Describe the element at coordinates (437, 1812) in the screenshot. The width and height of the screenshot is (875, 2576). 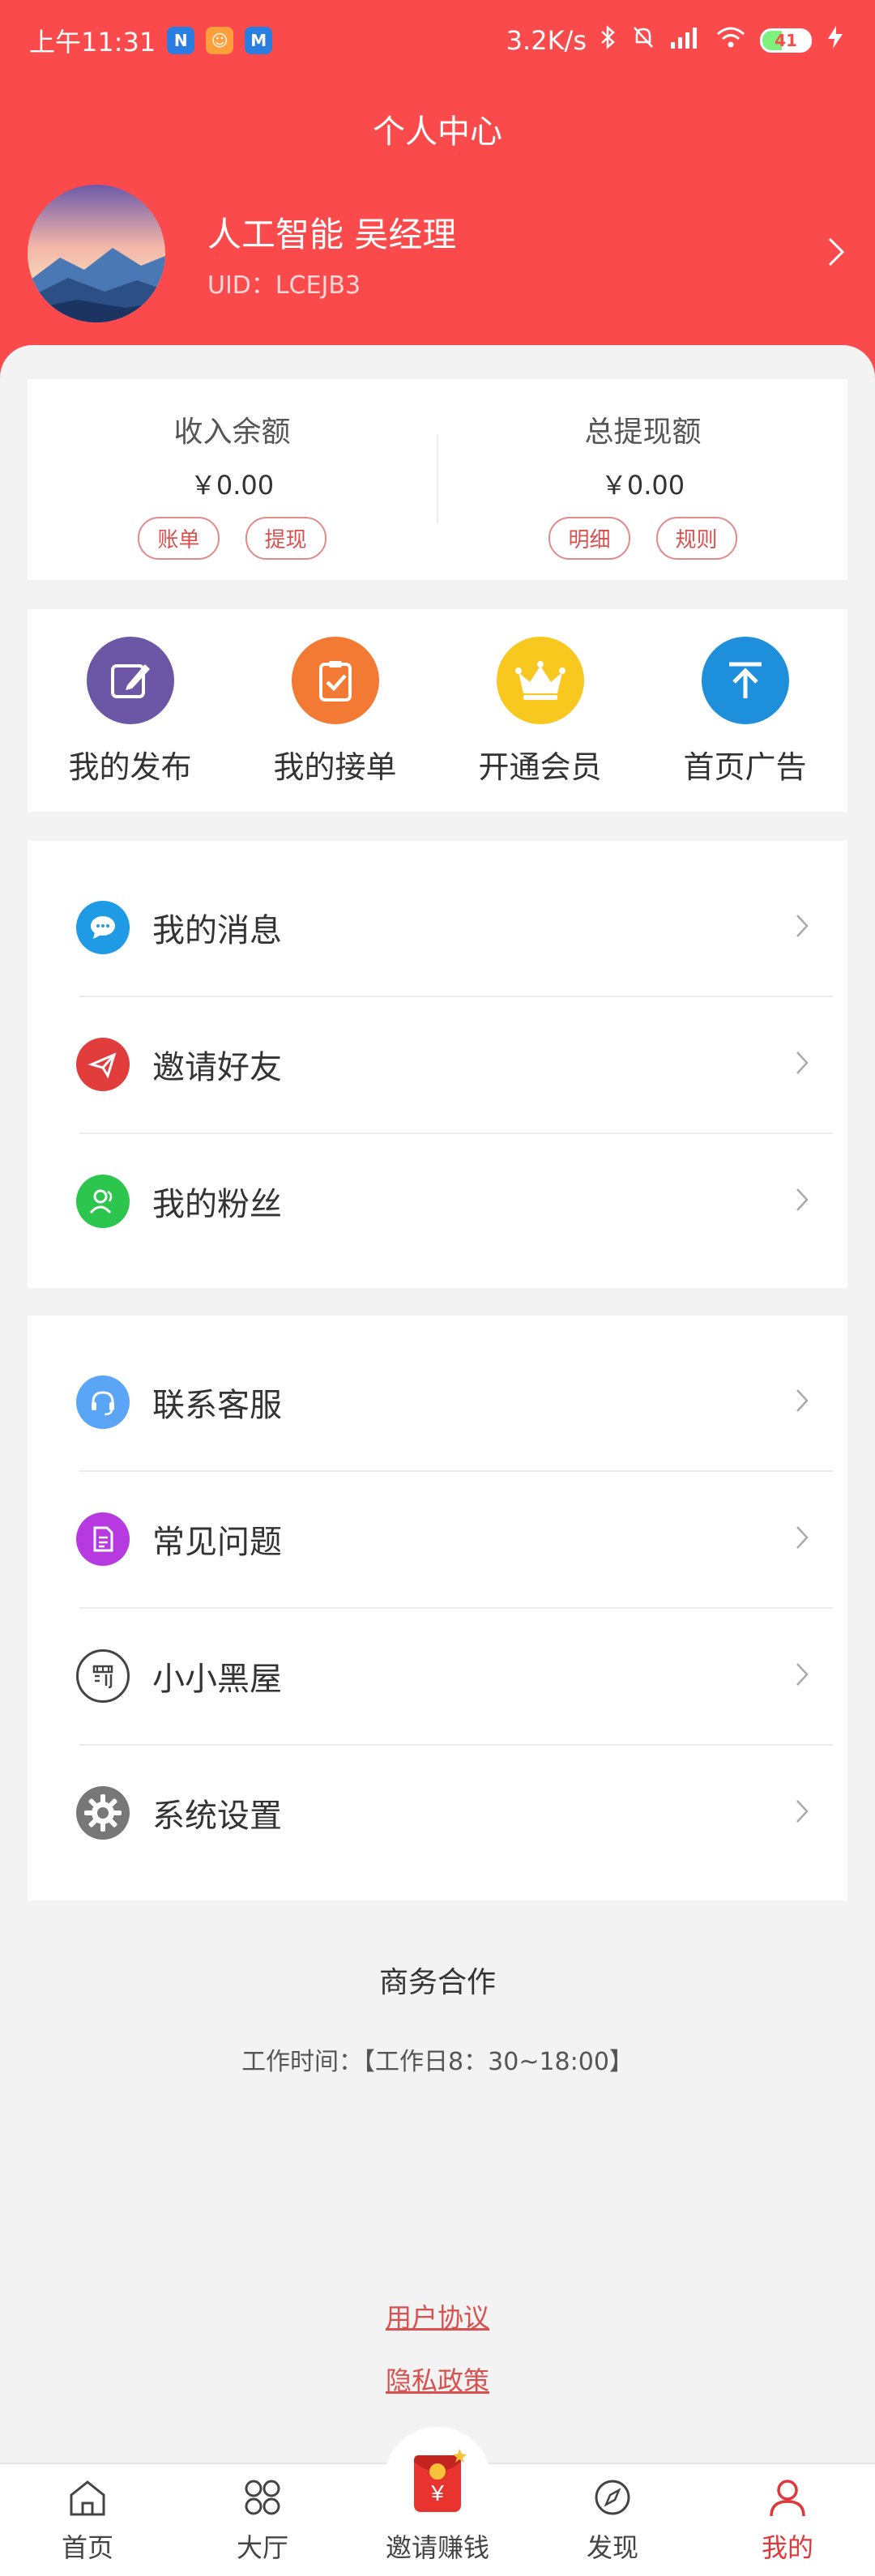
I see `list-item-system-settings: 系统设置` at that location.